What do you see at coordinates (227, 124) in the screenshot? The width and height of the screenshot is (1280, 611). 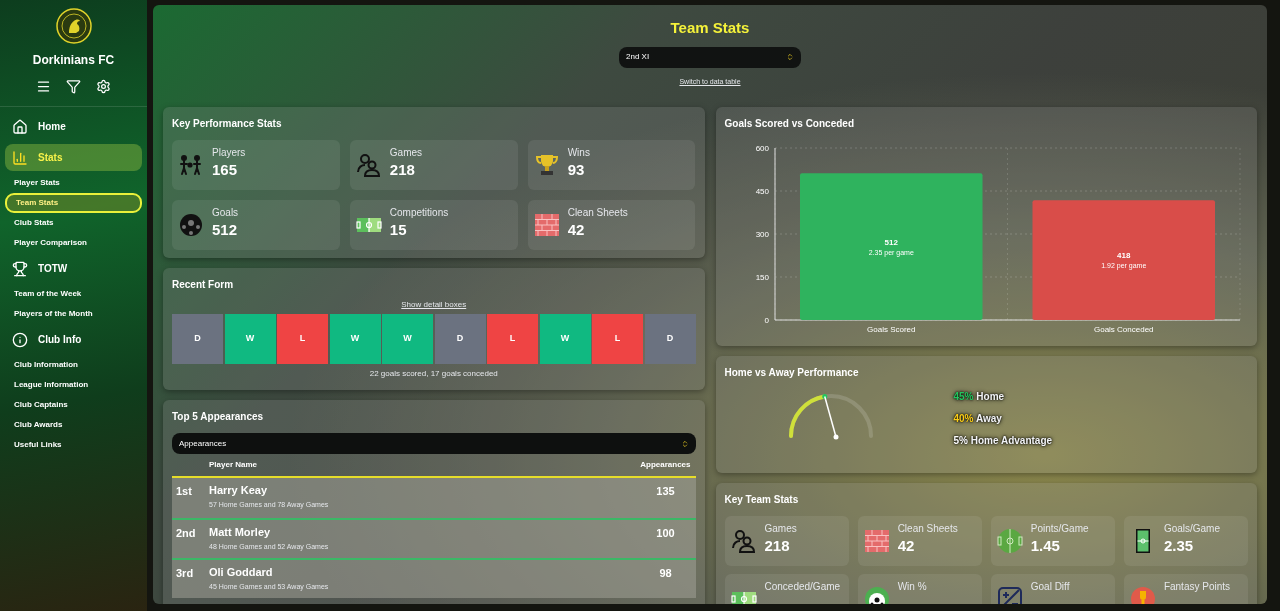 I see `card-title: Key Performance Stats` at bounding box center [227, 124].